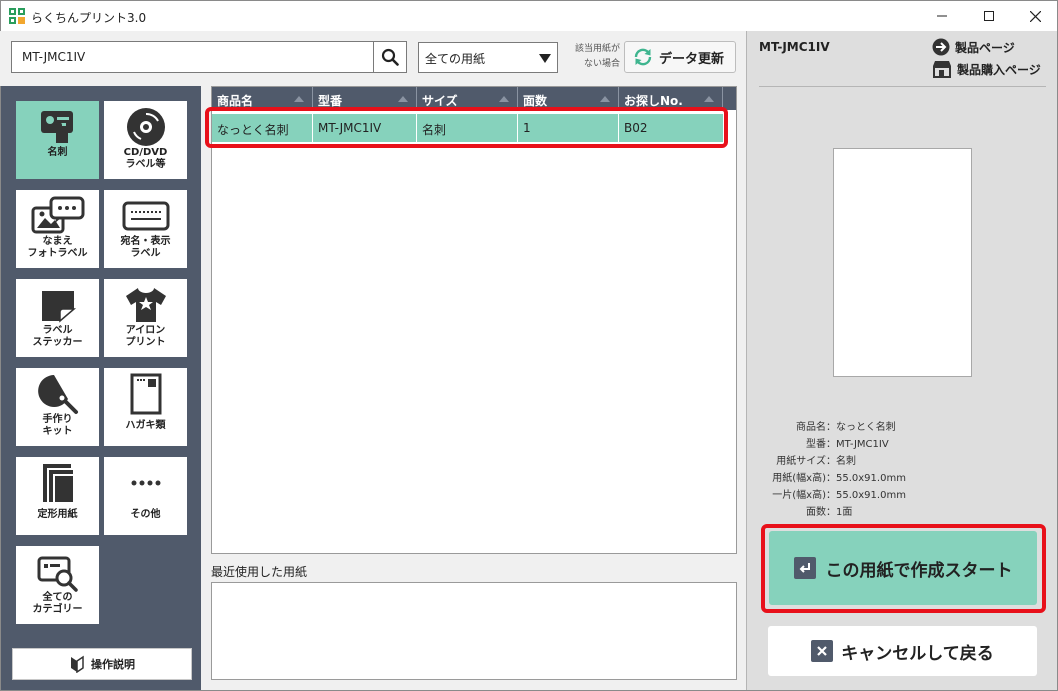  I want to click on paper-type-value: 全ての用紙, so click(455, 59).